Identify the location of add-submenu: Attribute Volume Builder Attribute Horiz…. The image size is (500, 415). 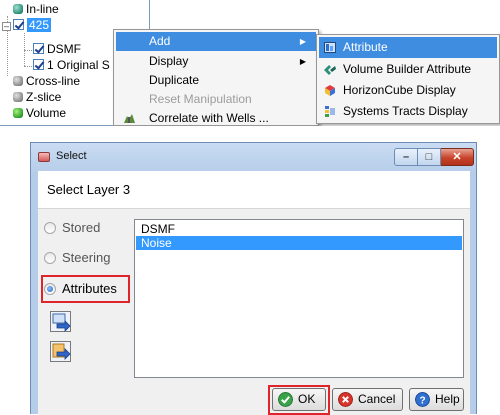
(408, 79).